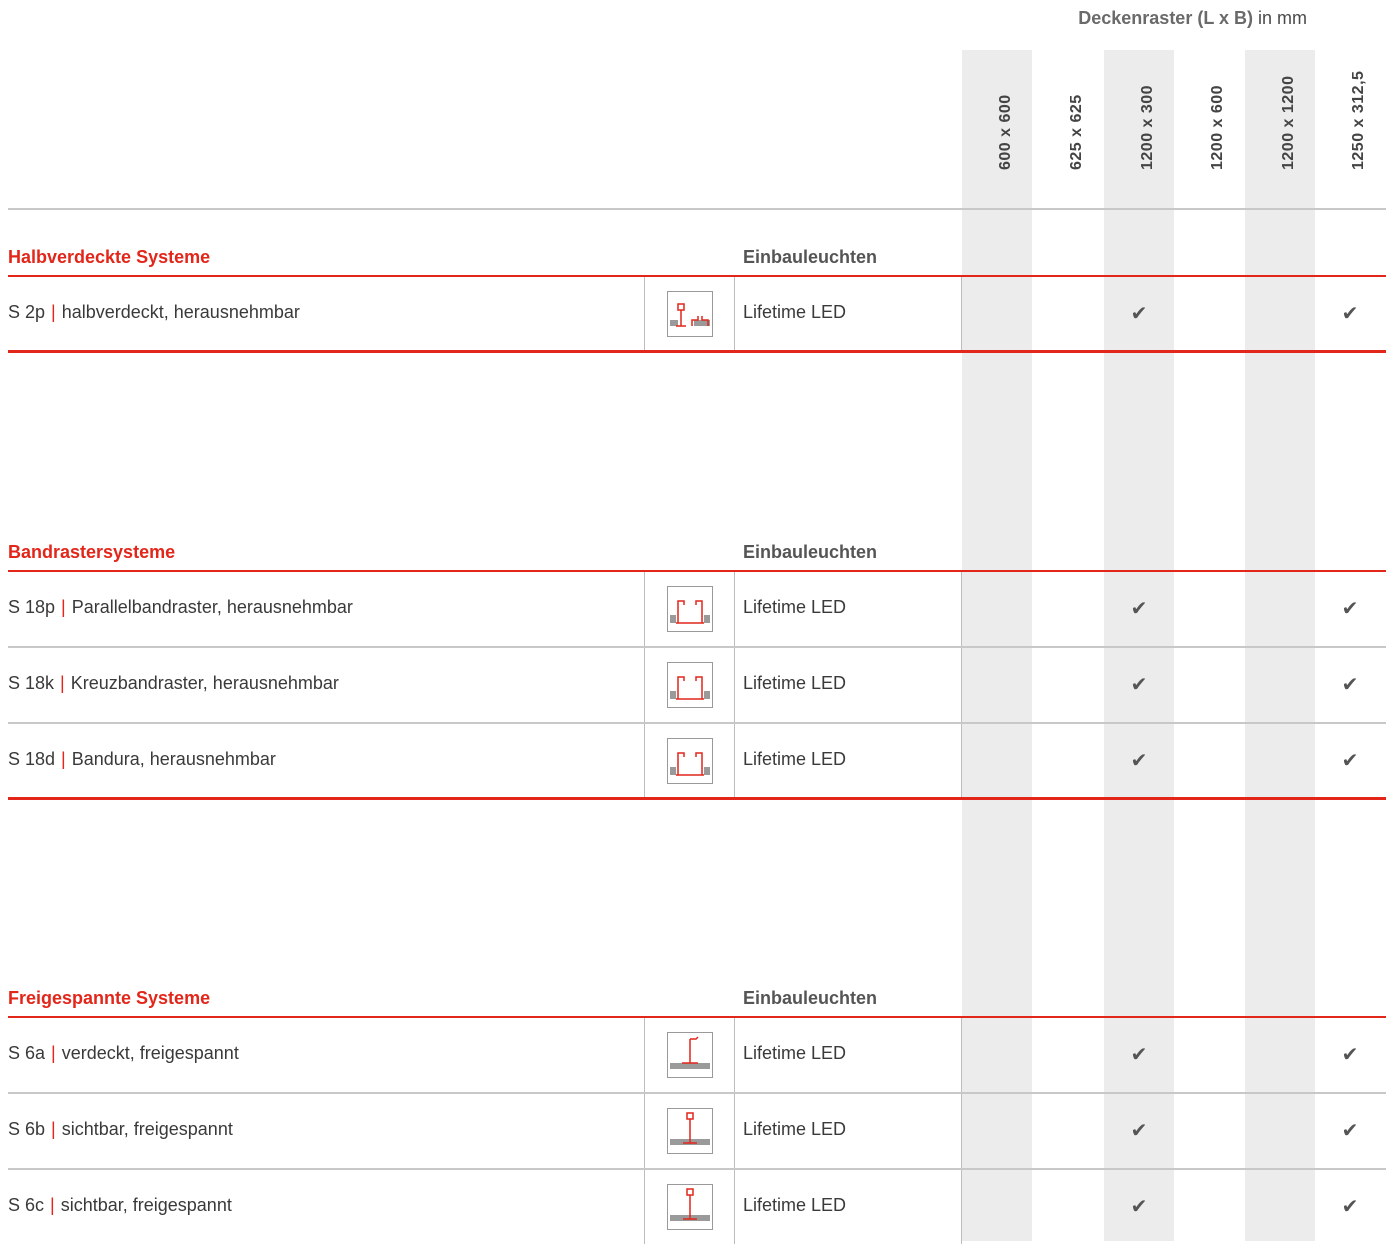 This screenshot has width=1390, height=1244. What do you see at coordinates (173, 759) in the screenshot?
I see `system-description: Bandura, herausnehmbar` at bounding box center [173, 759].